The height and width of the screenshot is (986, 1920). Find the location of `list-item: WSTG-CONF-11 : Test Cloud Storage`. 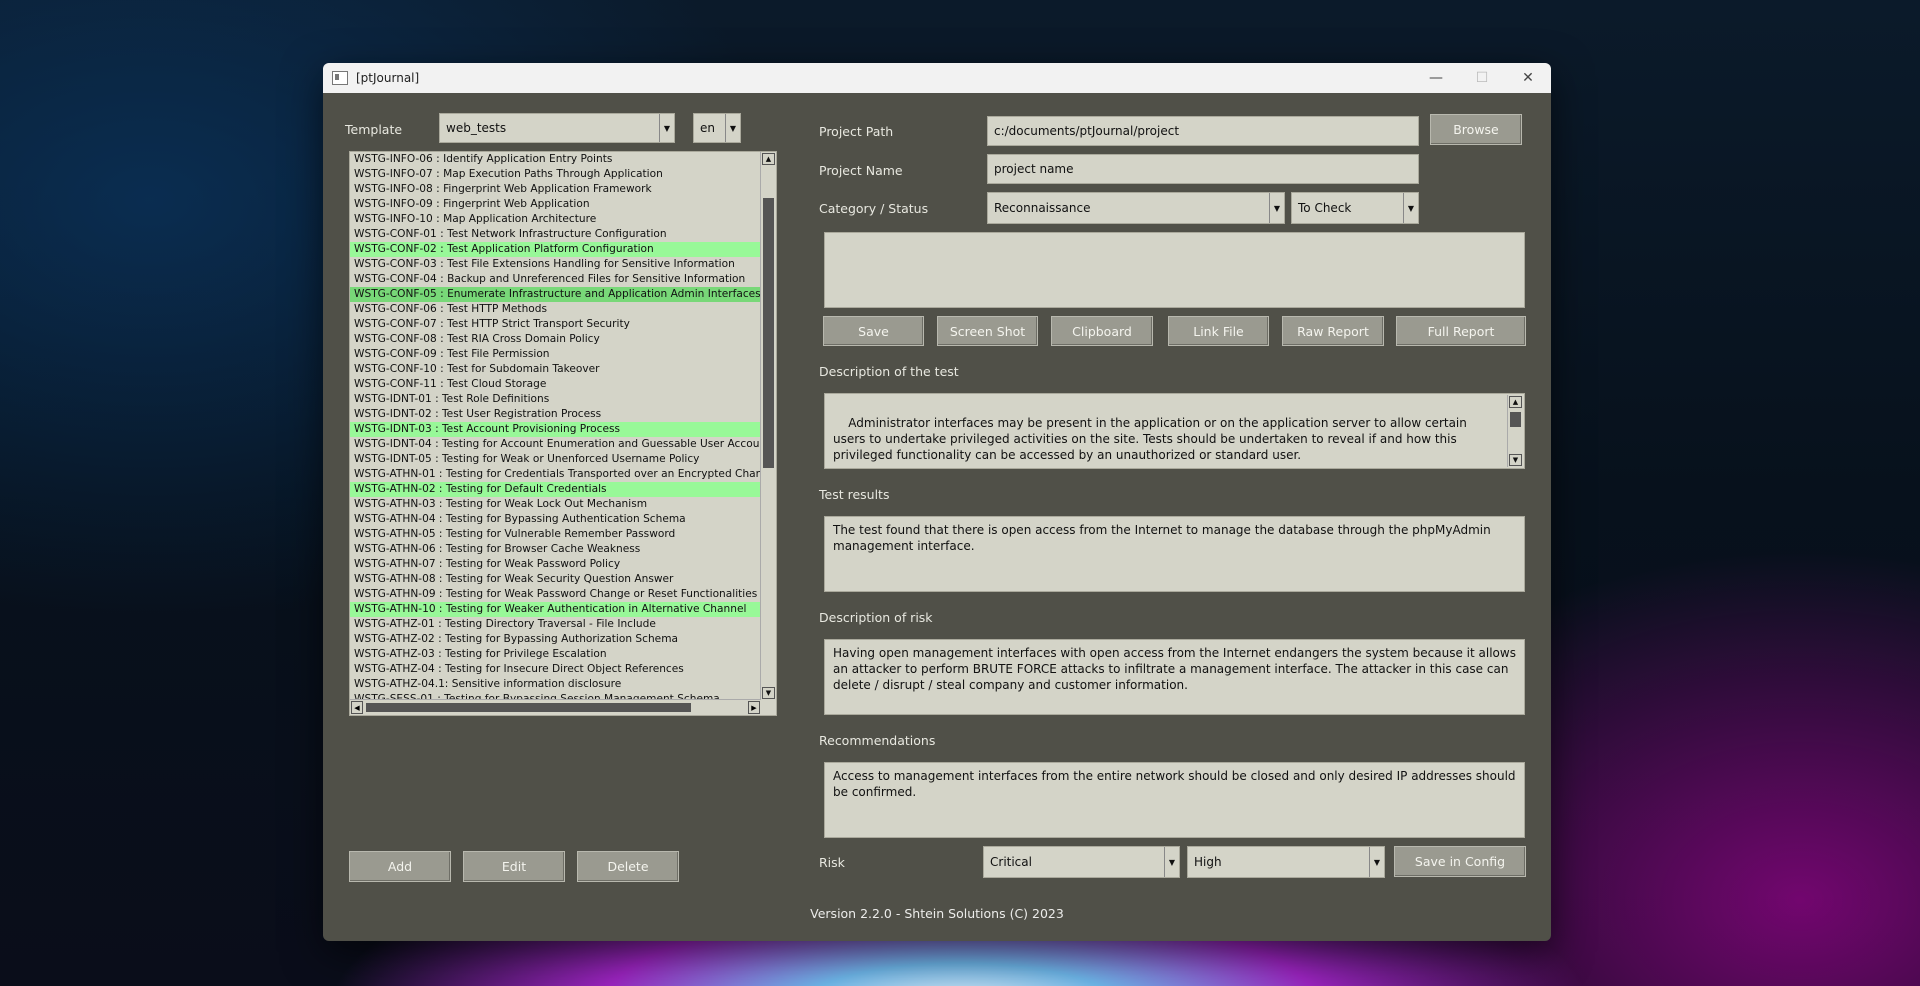

list-item: WSTG-CONF-11 : Test Cloud Storage is located at coordinates (555, 384).